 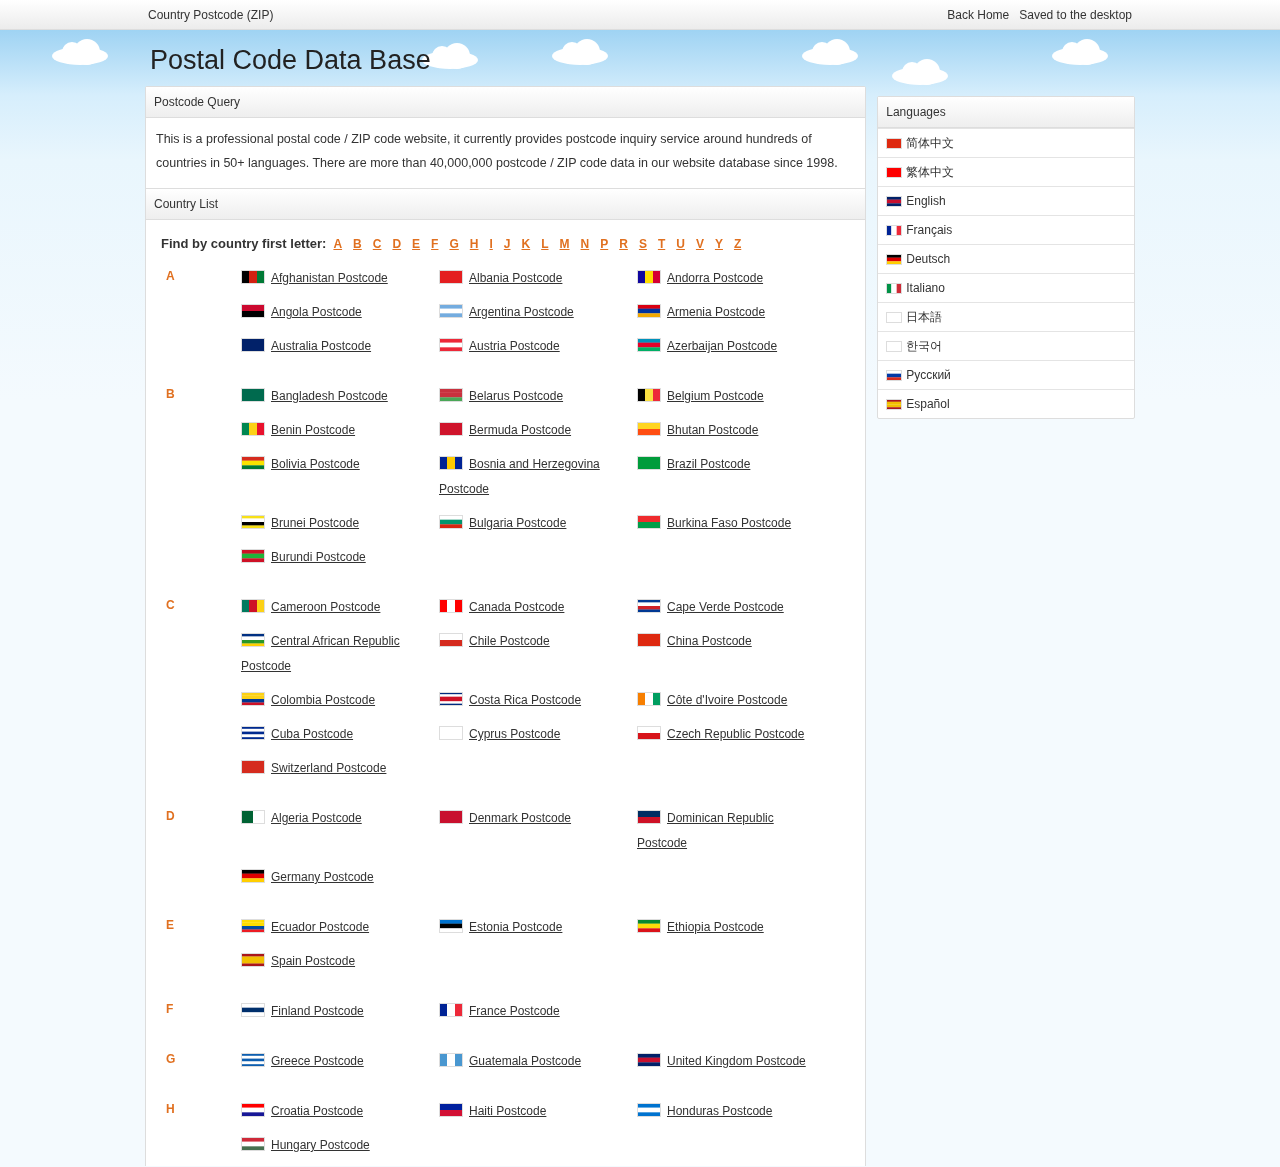 I want to click on language-item: Deutsch, so click(x=1006, y=258).